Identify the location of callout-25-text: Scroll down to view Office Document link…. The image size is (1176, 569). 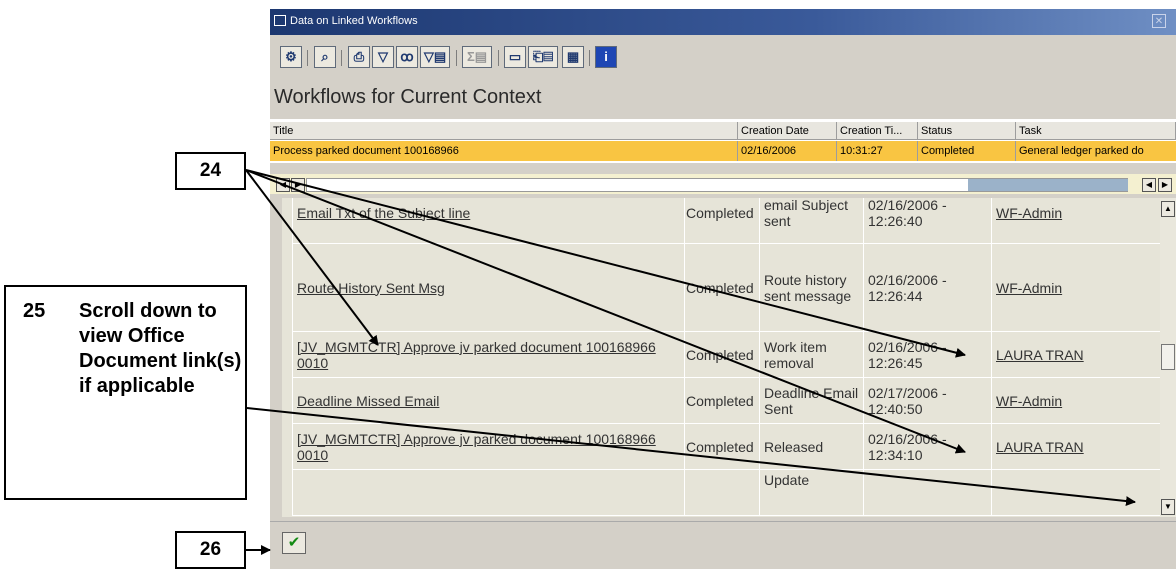
(160, 348).